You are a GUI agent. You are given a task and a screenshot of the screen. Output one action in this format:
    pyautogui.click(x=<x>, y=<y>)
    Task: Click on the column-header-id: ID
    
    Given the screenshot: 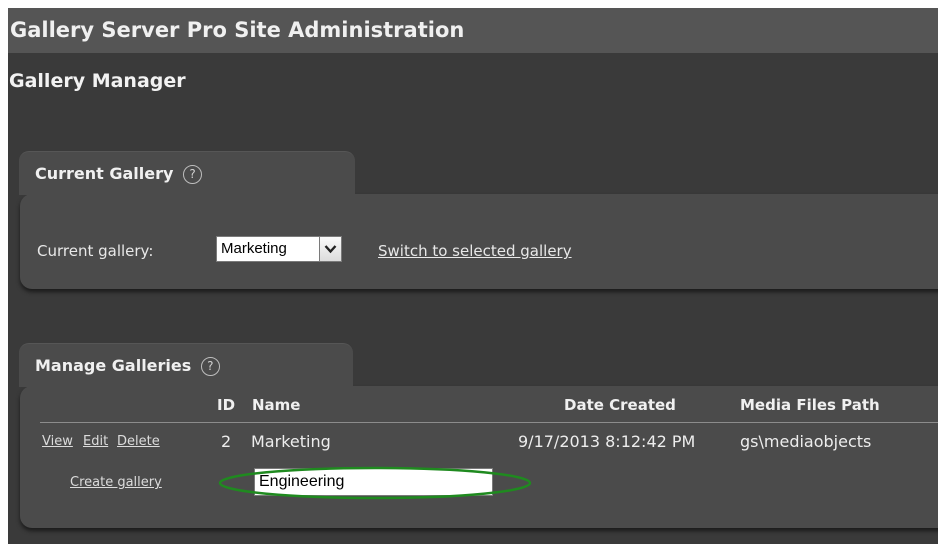 What is the action you would take?
    pyautogui.click(x=226, y=405)
    